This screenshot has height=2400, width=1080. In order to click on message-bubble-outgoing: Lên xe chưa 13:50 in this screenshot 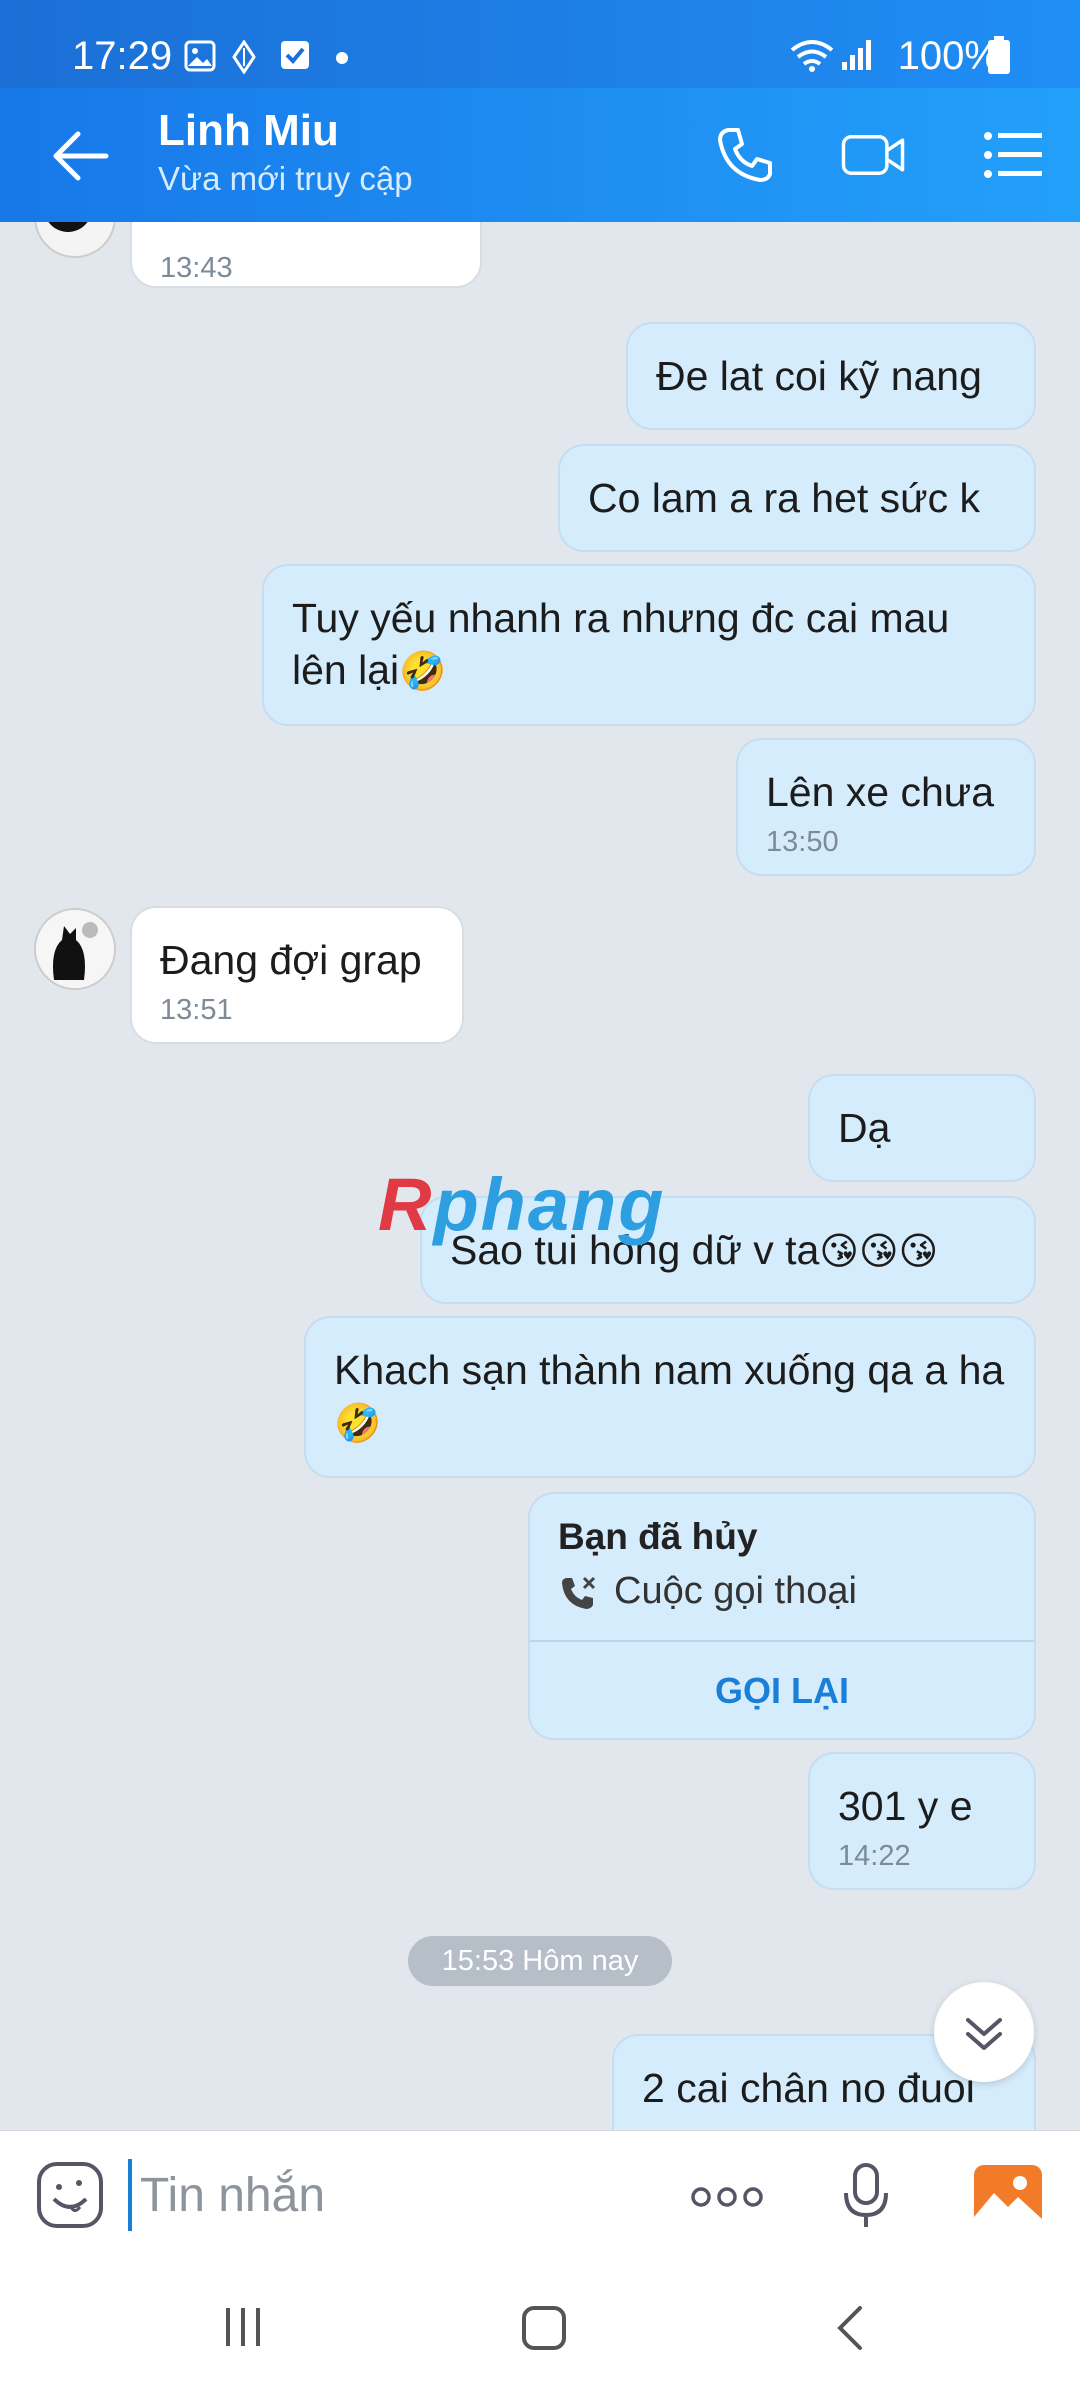, I will do `click(886, 807)`.